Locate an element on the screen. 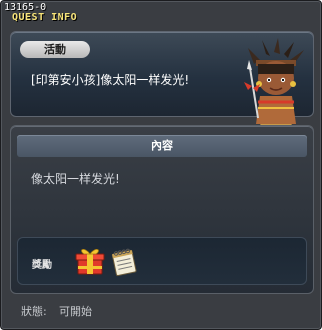  quest-type-badge: 活動 is located at coordinates (55, 49).